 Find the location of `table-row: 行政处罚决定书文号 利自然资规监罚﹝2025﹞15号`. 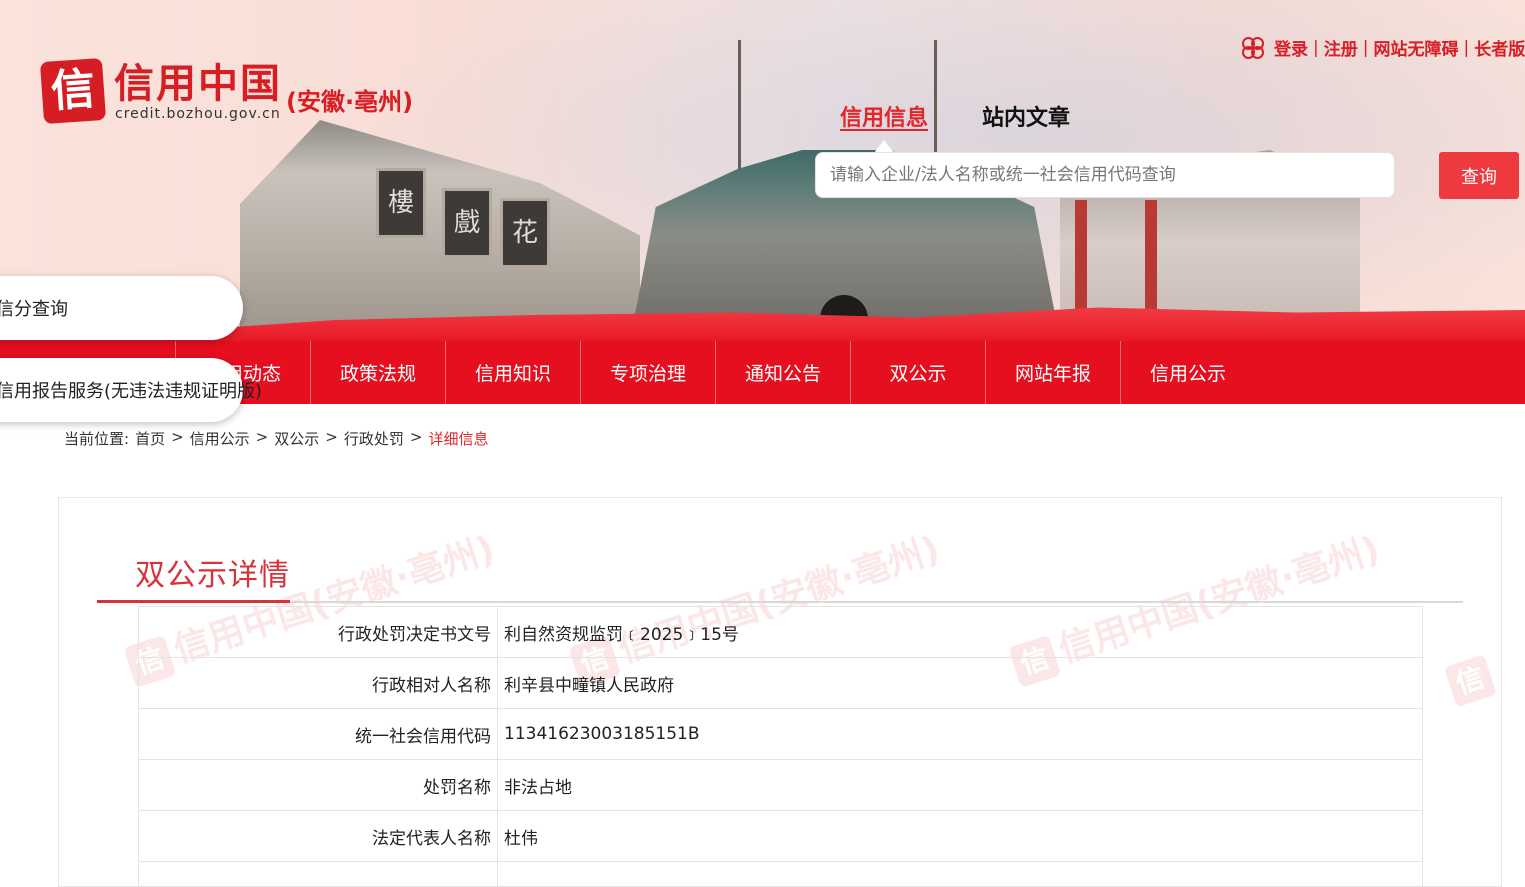

table-row: 行政处罚决定书文号 利自然资规监罚﹝2025﹞15号 is located at coordinates (781, 632).